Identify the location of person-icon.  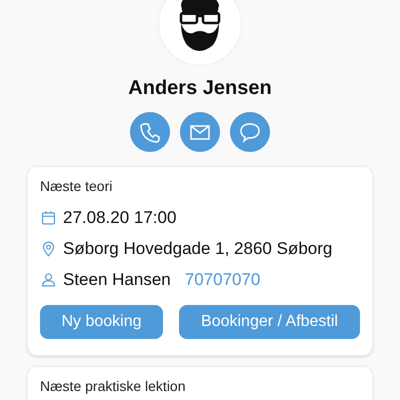
(48, 280).